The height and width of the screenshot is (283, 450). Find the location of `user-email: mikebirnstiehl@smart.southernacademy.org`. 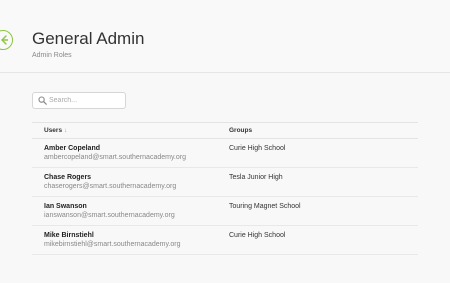

user-email: mikebirnstiehl@smart.southernacademy.org is located at coordinates (112, 244).